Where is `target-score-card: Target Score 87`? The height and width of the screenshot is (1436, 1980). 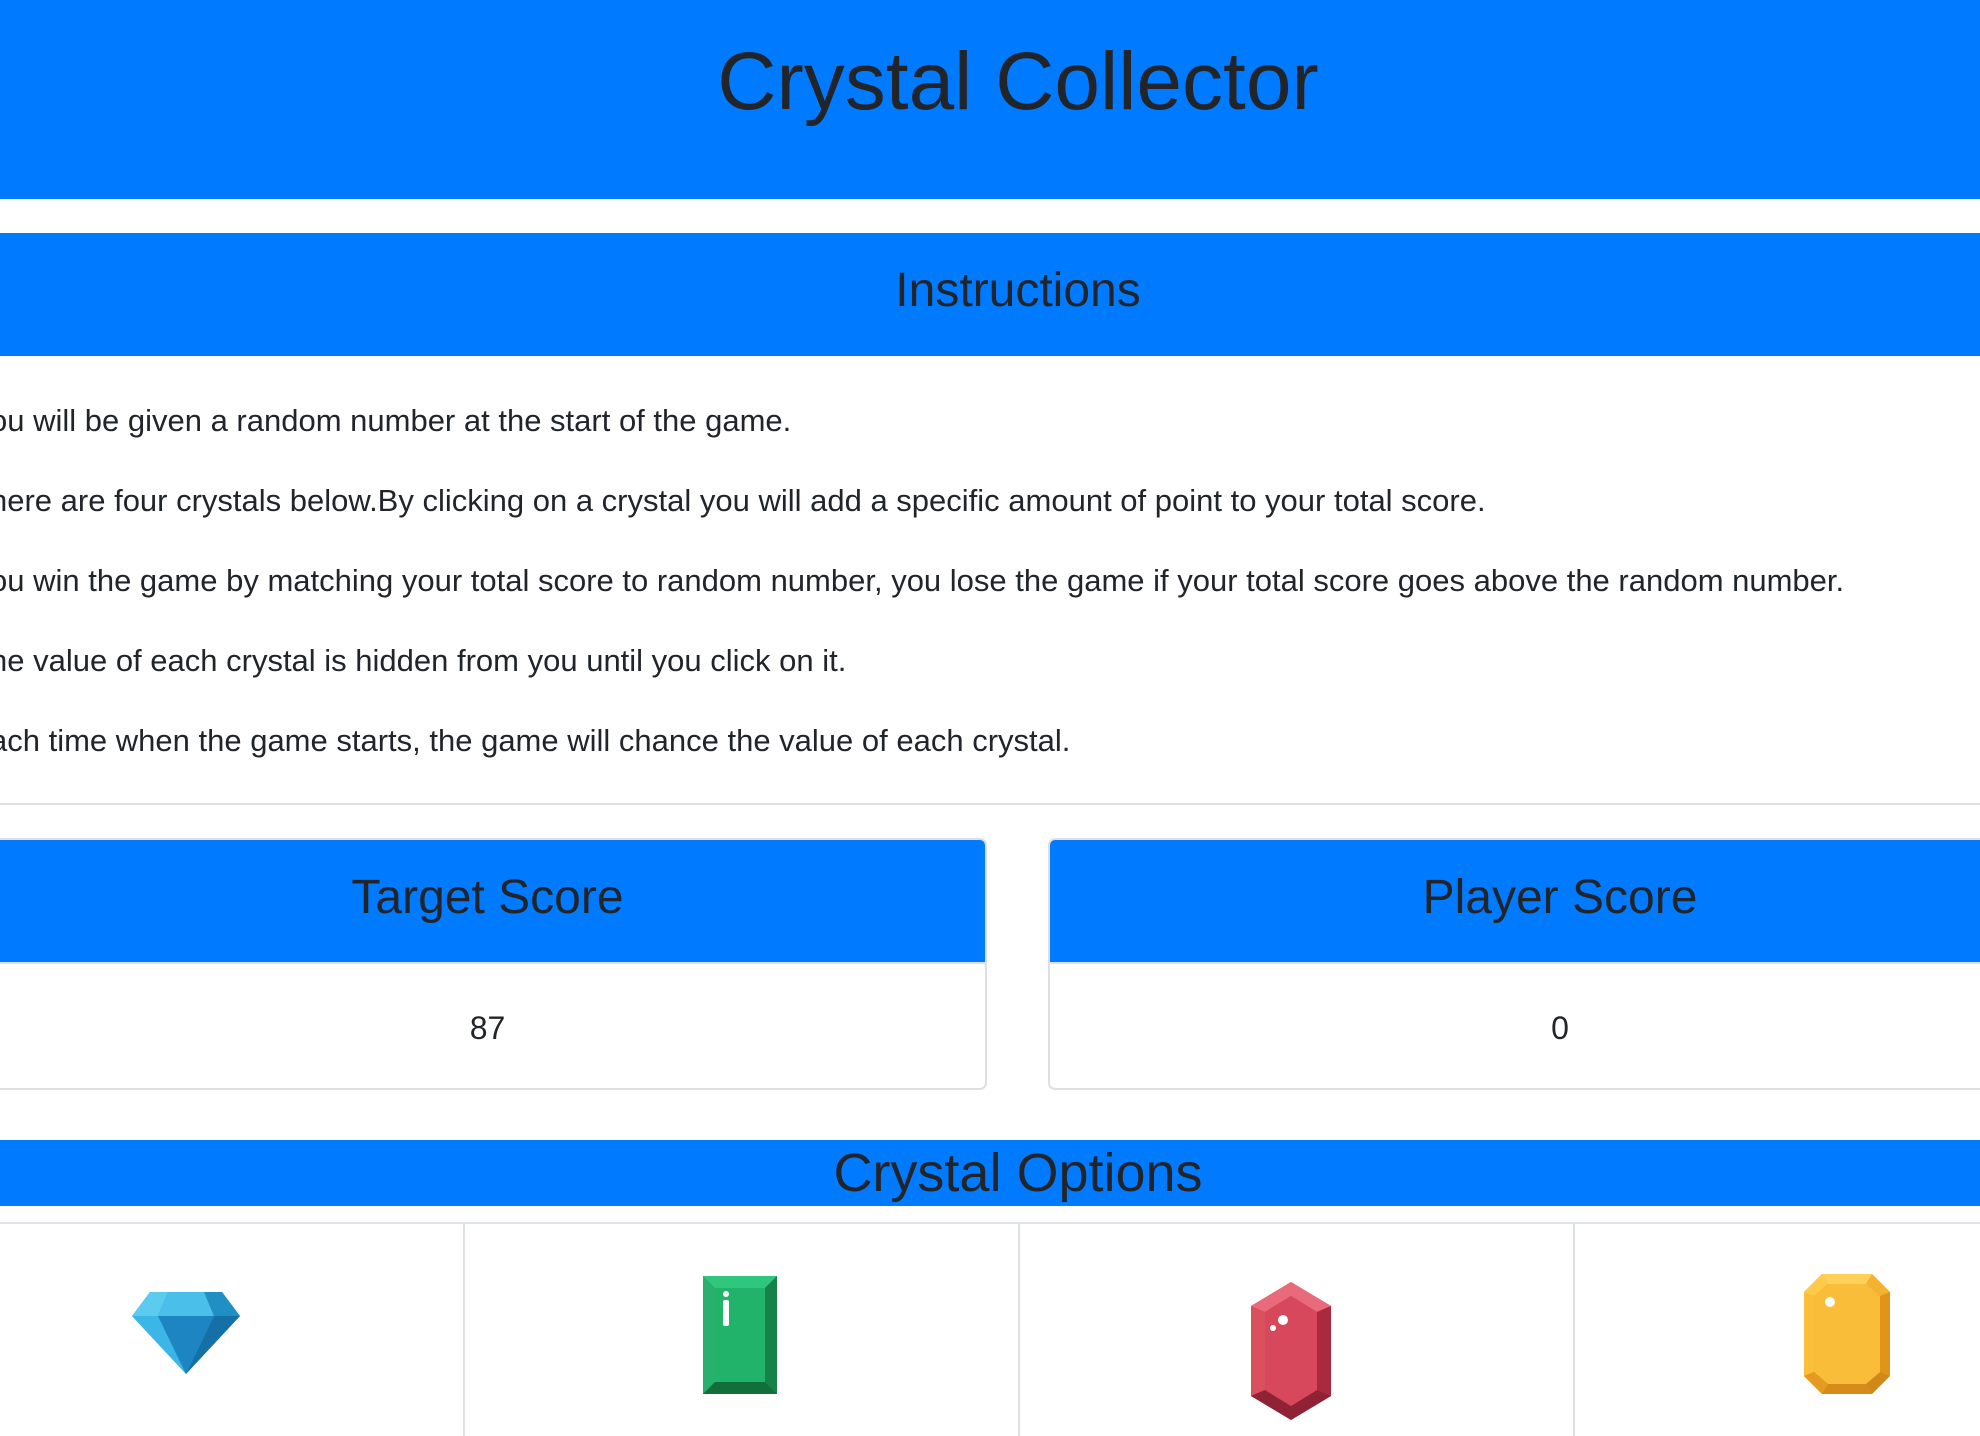
target-score-card: Target Score 87 is located at coordinates (493, 964).